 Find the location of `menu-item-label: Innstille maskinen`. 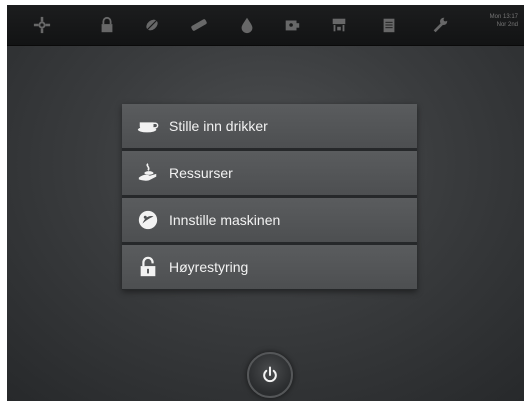

menu-item-label: Innstille maskinen is located at coordinates (225, 220).